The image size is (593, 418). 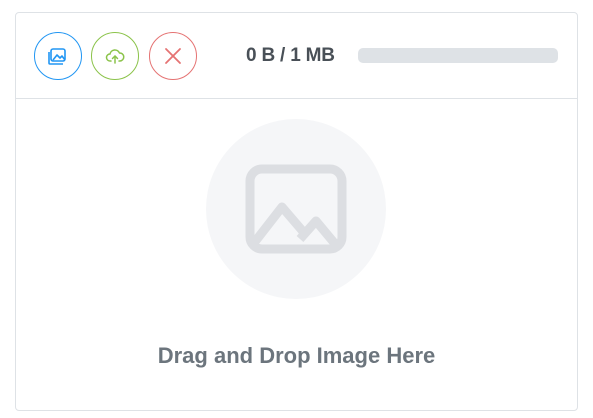 I want to click on choose-image-button, so click(x=58, y=56).